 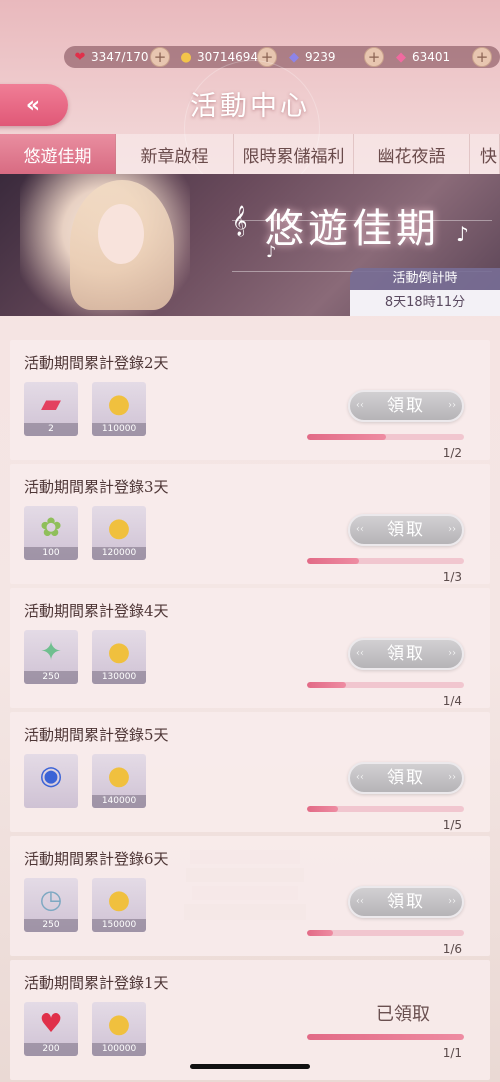 I want to click on reward-quantity: 2, so click(x=51, y=429).